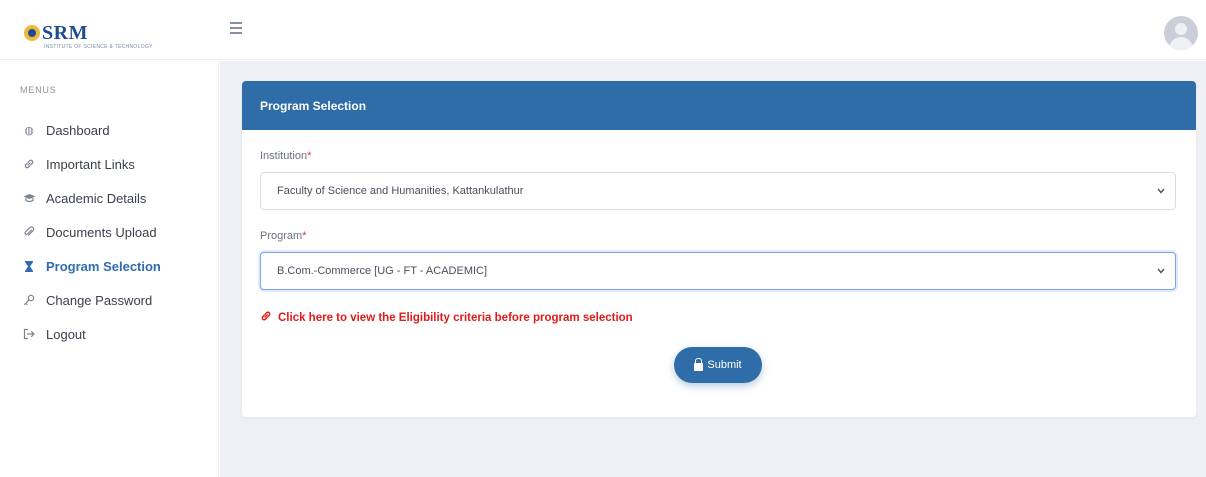 The image size is (1206, 477). Describe the element at coordinates (313, 105) in the screenshot. I see `card-title: Program Selection` at that location.